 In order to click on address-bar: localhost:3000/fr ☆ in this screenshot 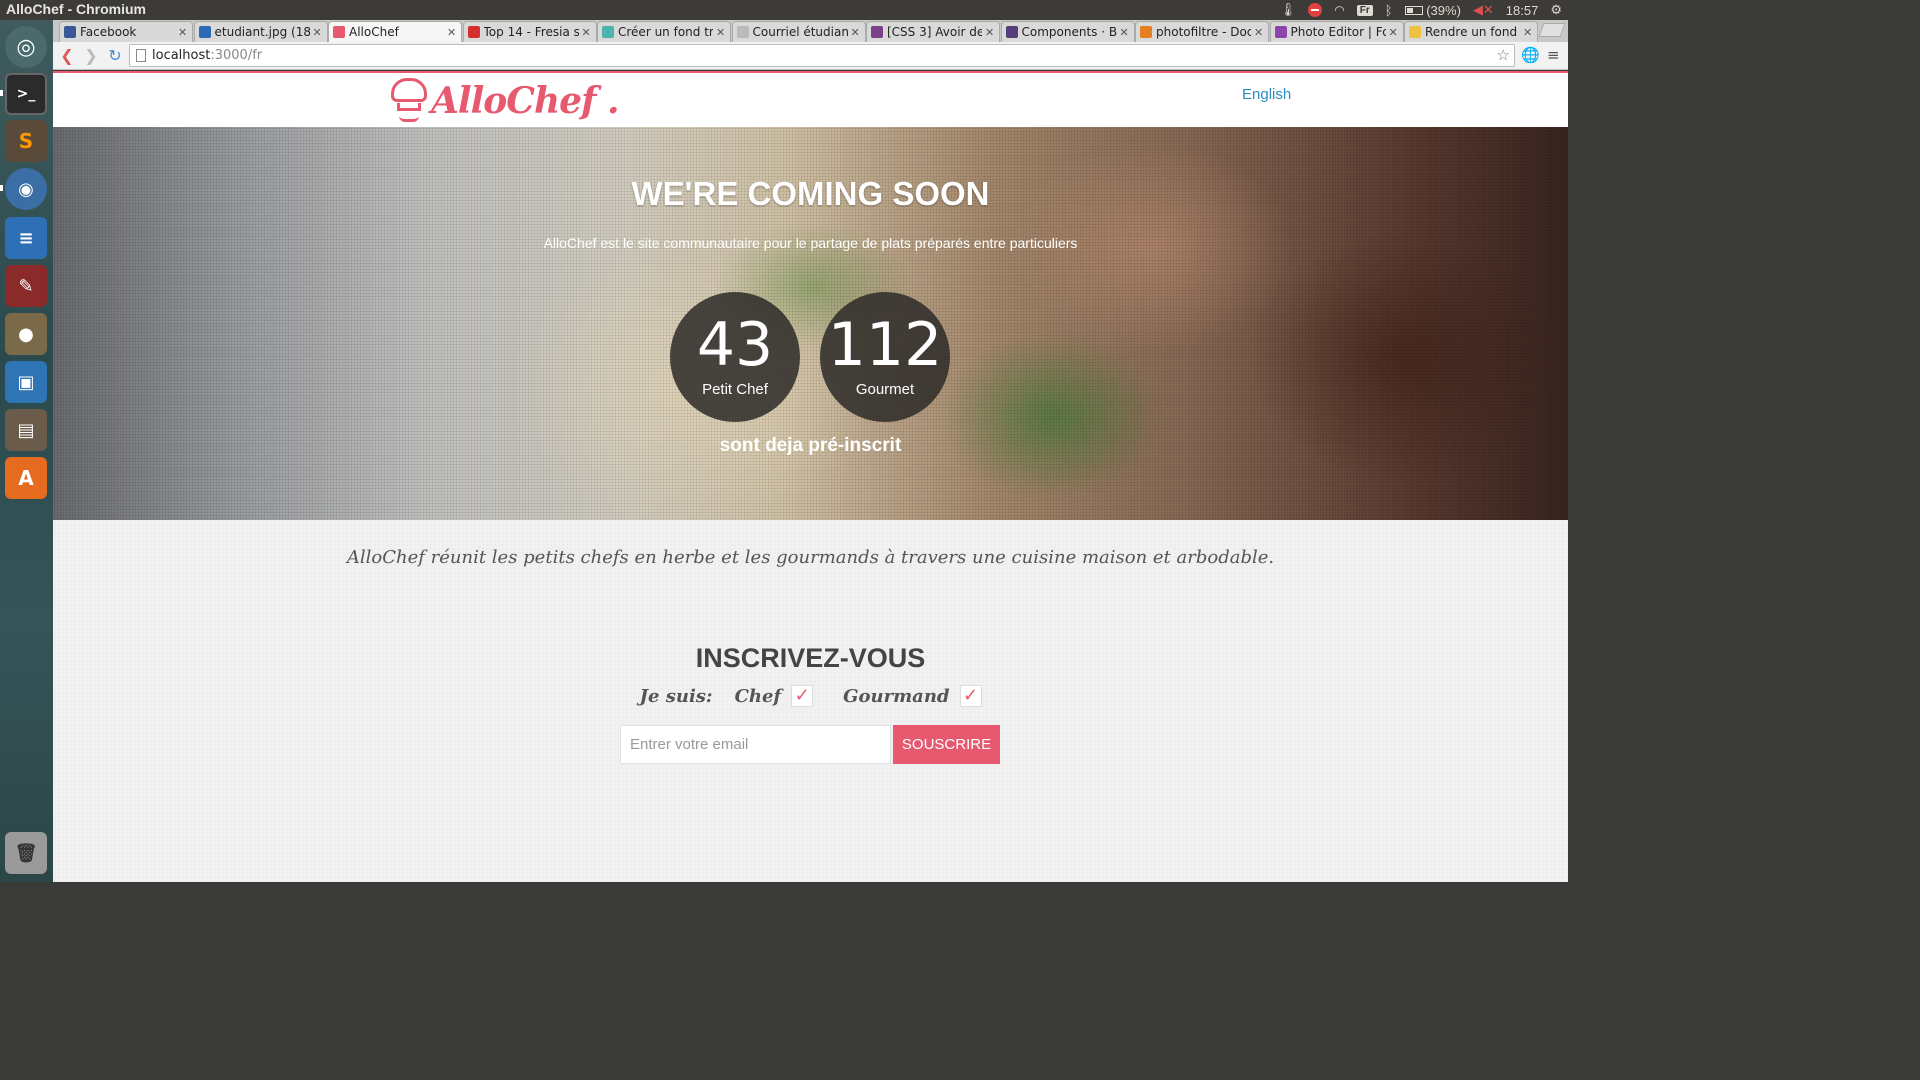, I will do `click(822, 55)`.